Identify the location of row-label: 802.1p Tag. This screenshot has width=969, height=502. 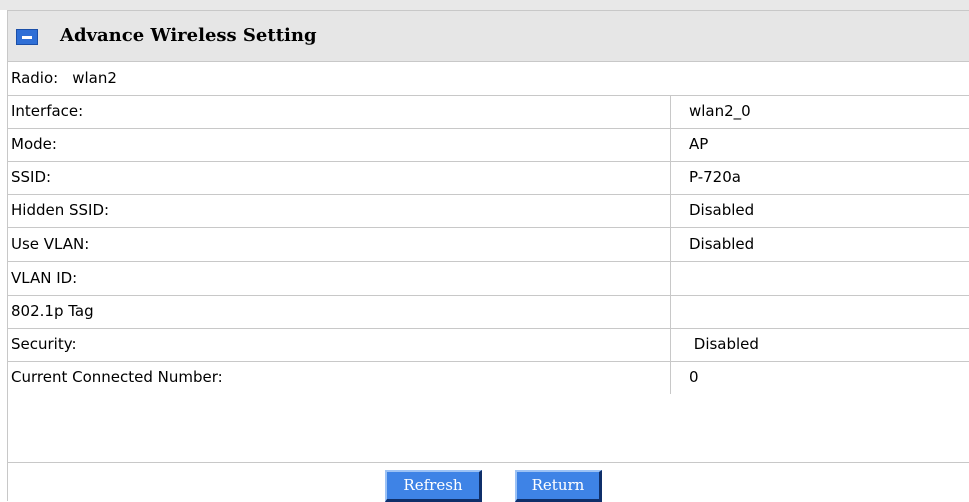
(52, 311).